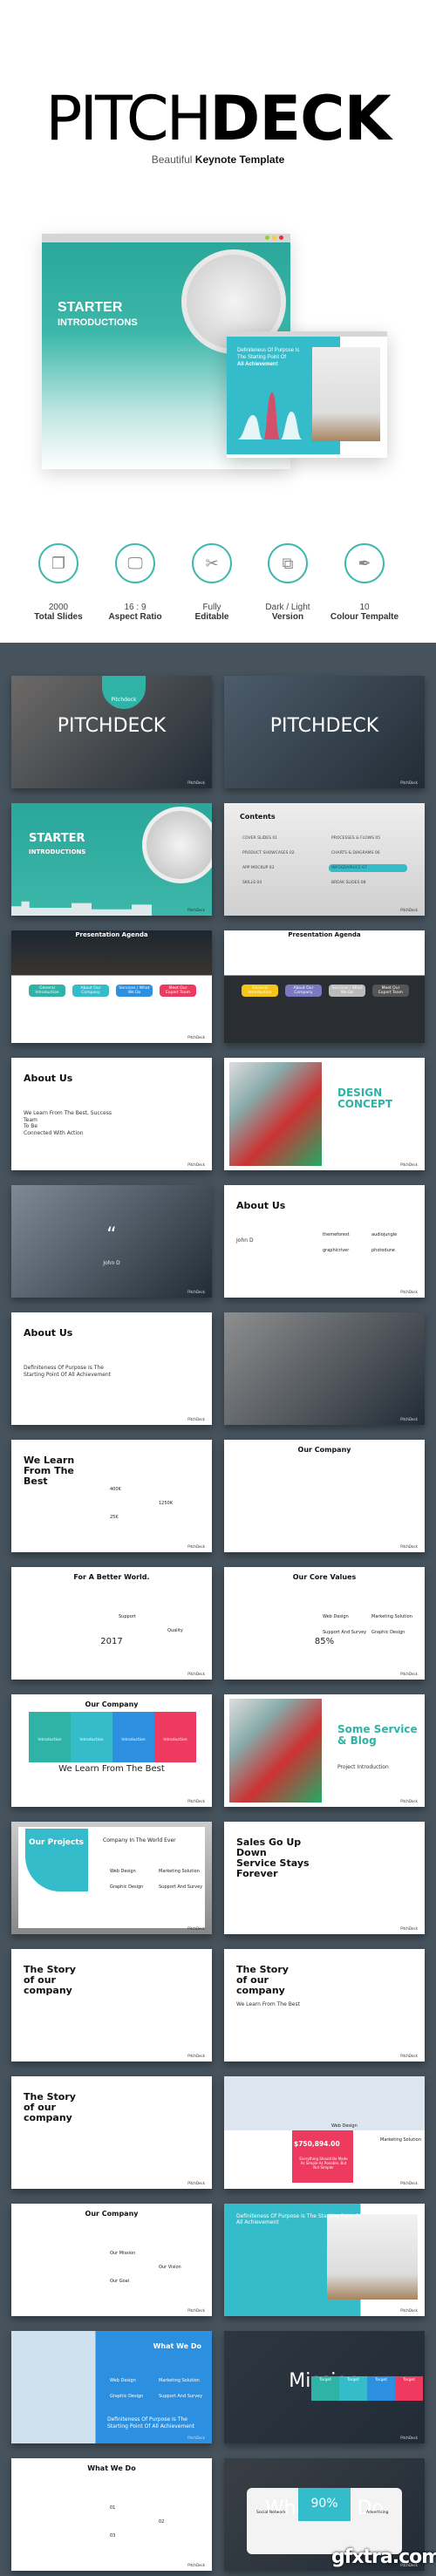 This screenshot has width=436, height=2576. I want to click on slide-title: Presentation Agenda, so click(111, 935).